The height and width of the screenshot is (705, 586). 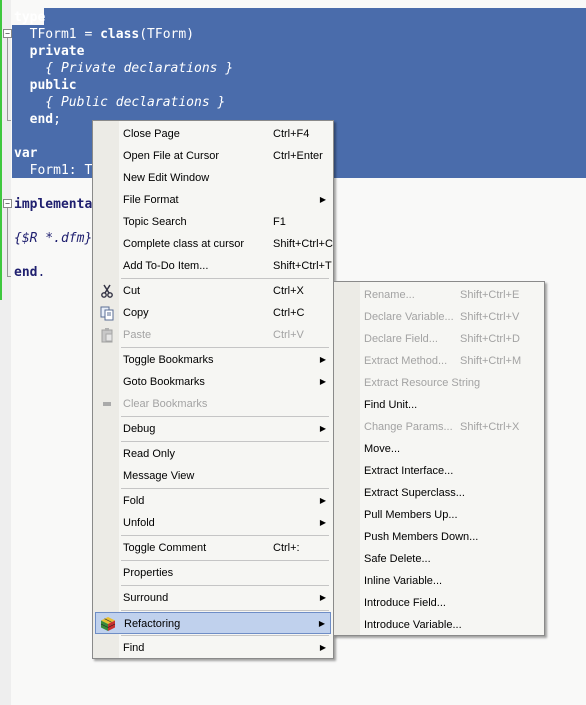 What do you see at coordinates (213, 382) in the screenshot?
I see `menu-item-goto-bookmarks: Goto Bookmarks ▶` at bounding box center [213, 382].